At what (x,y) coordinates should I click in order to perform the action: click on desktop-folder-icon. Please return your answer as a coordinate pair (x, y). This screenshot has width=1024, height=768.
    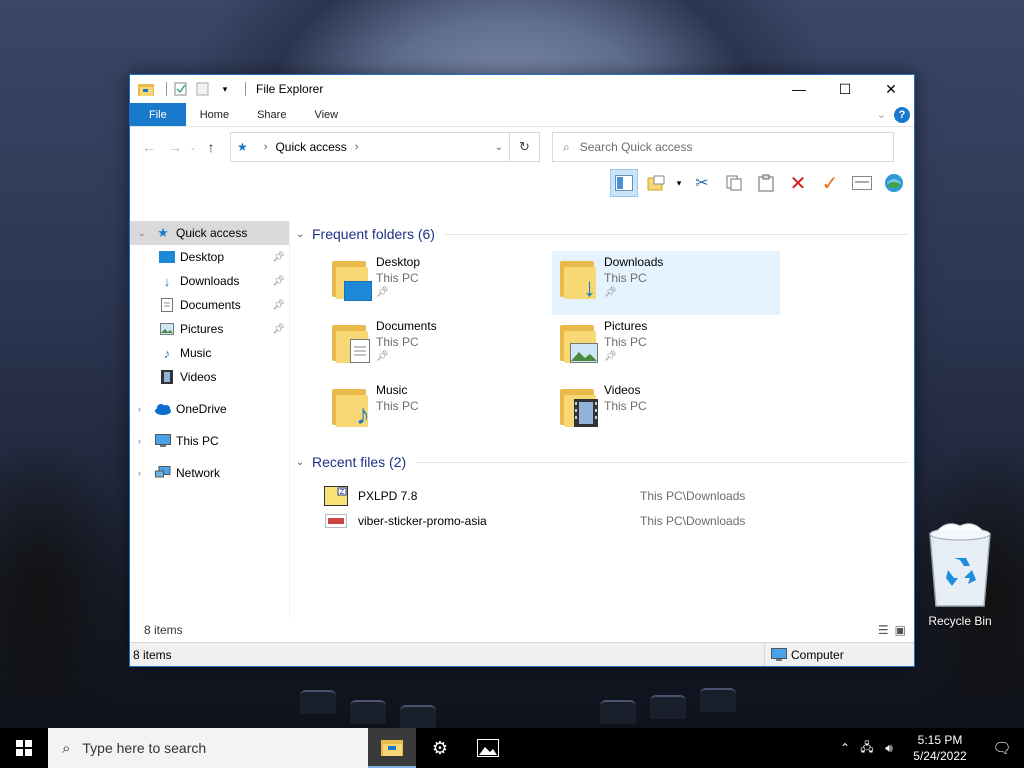
    Looking at the image, I should click on (351, 279).